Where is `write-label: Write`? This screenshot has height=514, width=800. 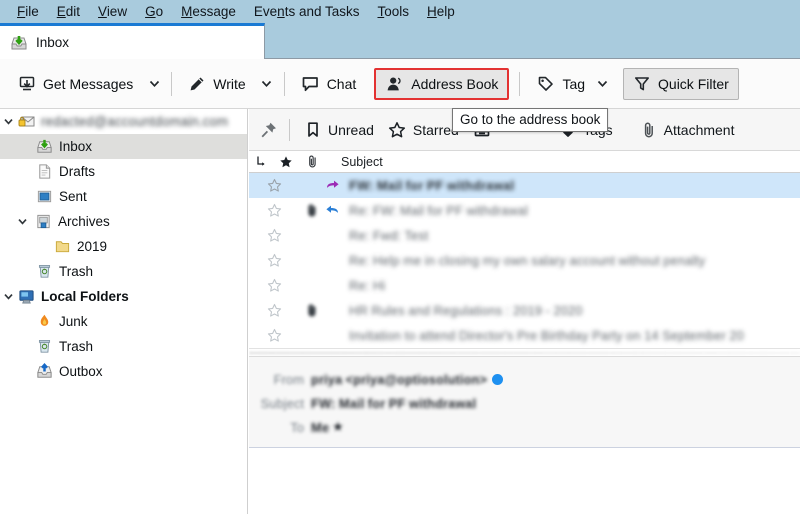 write-label: Write is located at coordinates (229, 83).